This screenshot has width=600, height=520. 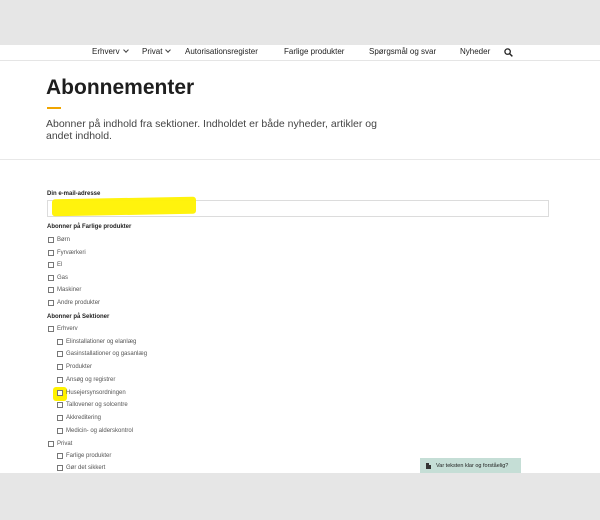 I want to click on checkbox-husejersynsordningen: Husejersynsordningen, so click(x=91, y=393).